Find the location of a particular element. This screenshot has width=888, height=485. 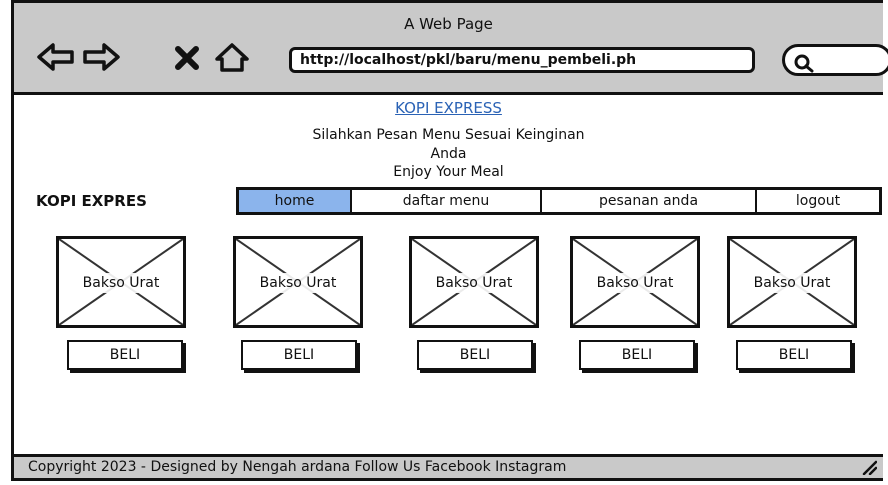

welcome-text-cont: Anda is located at coordinates (448, 154).